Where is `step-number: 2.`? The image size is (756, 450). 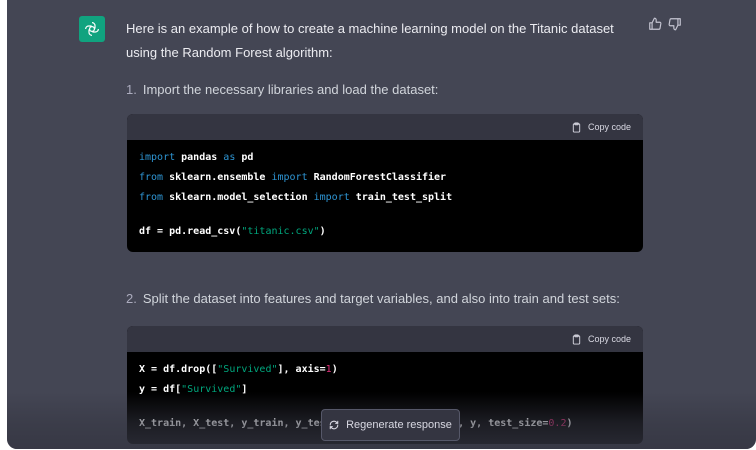
step-number: 2. is located at coordinates (131, 298).